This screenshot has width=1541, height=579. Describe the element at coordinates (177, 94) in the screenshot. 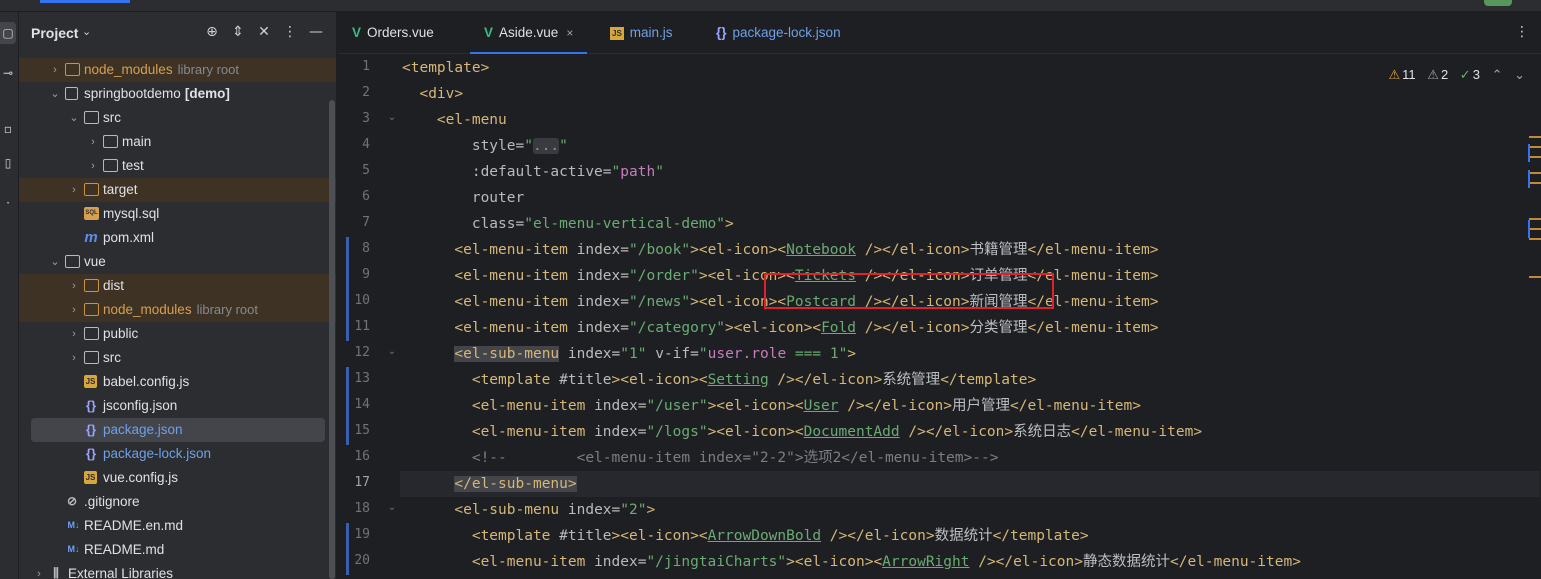

I see `tree-item: ⌄ springbootdemo [demo]` at that location.